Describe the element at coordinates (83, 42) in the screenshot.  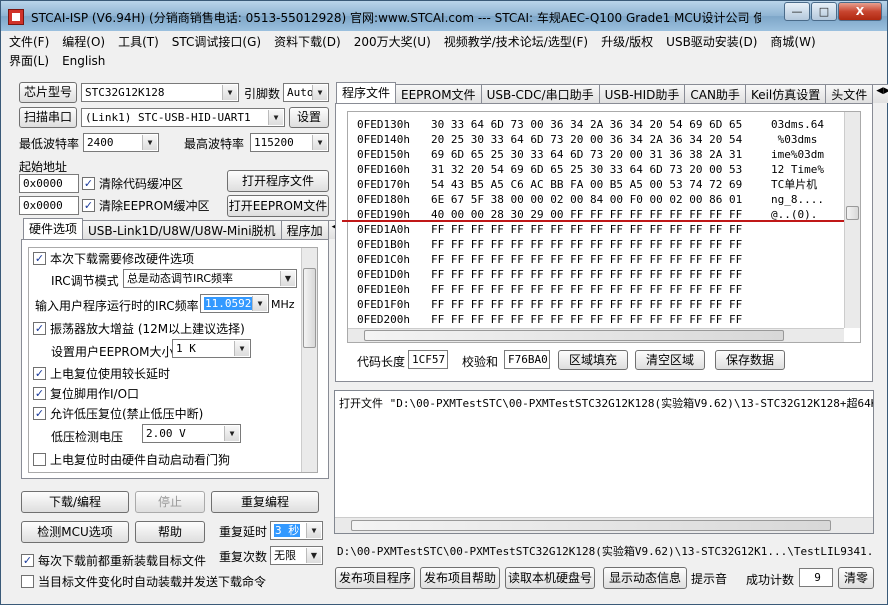
I see `menu-program: 编程(O)` at that location.